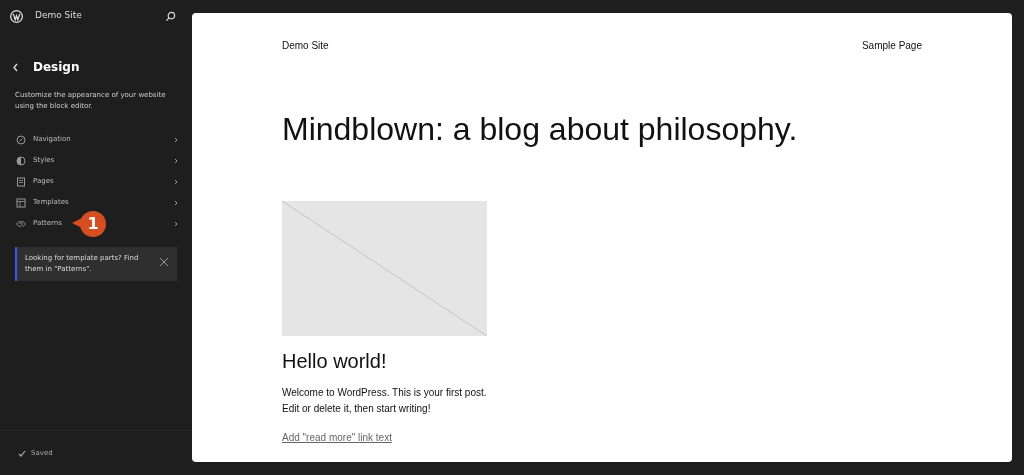 The height and width of the screenshot is (475, 1024). What do you see at coordinates (540, 129) in the screenshot?
I see `page-heading: Mindblown: a blog about philosophy.` at bounding box center [540, 129].